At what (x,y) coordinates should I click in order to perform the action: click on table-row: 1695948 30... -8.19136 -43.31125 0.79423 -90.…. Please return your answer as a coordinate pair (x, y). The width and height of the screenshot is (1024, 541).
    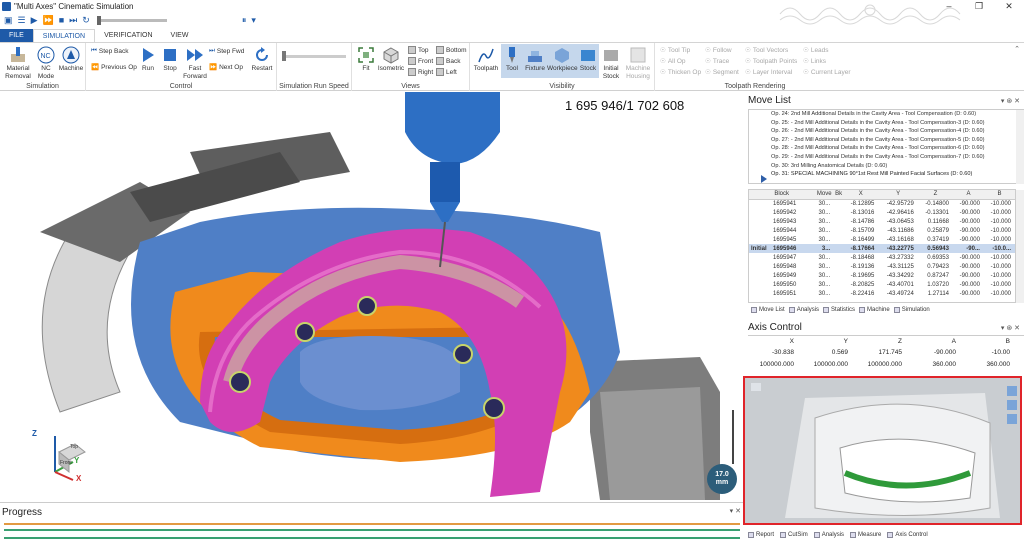
    Looking at the image, I should click on (882, 266).